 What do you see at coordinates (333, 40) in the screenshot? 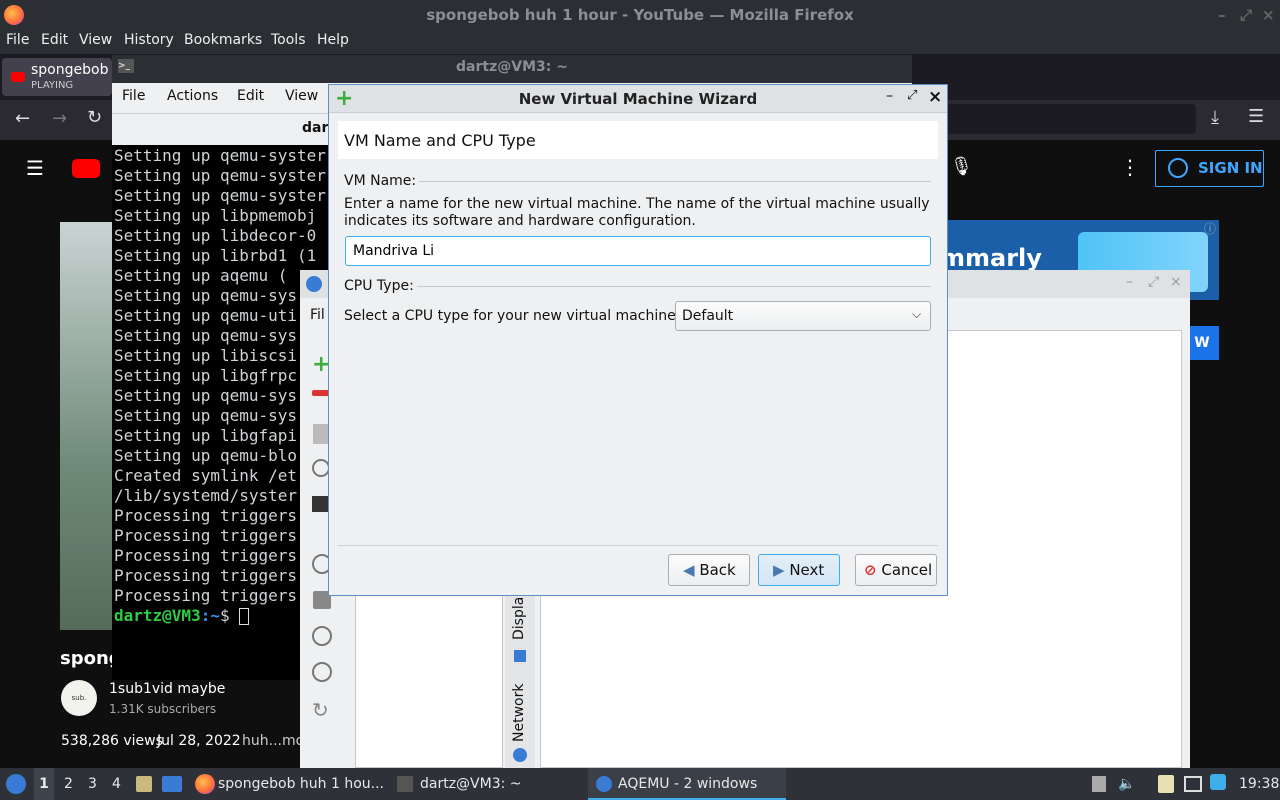
I see `menu-help: Help` at bounding box center [333, 40].